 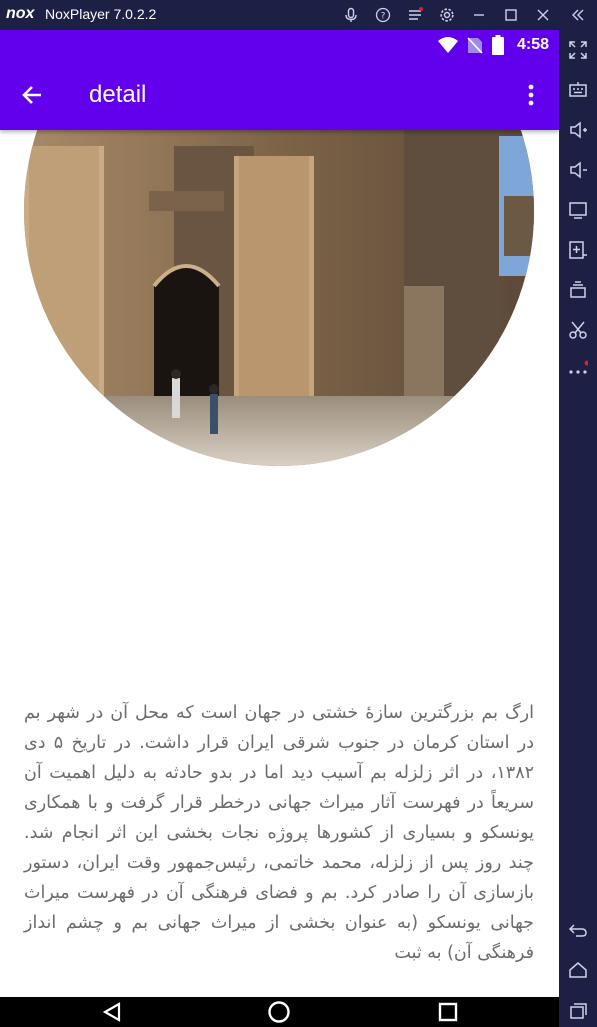 What do you see at coordinates (498, 45) in the screenshot?
I see `battery-icon` at bounding box center [498, 45].